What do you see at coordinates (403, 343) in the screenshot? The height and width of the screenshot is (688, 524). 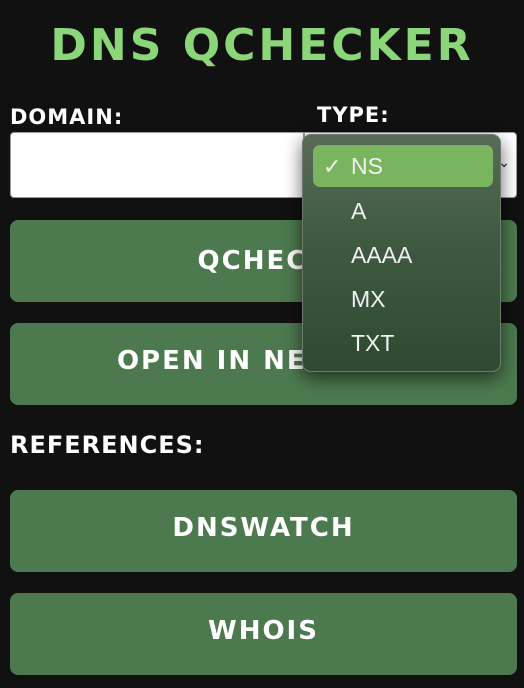 I see `type-option-txt: TXT` at bounding box center [403, 343].